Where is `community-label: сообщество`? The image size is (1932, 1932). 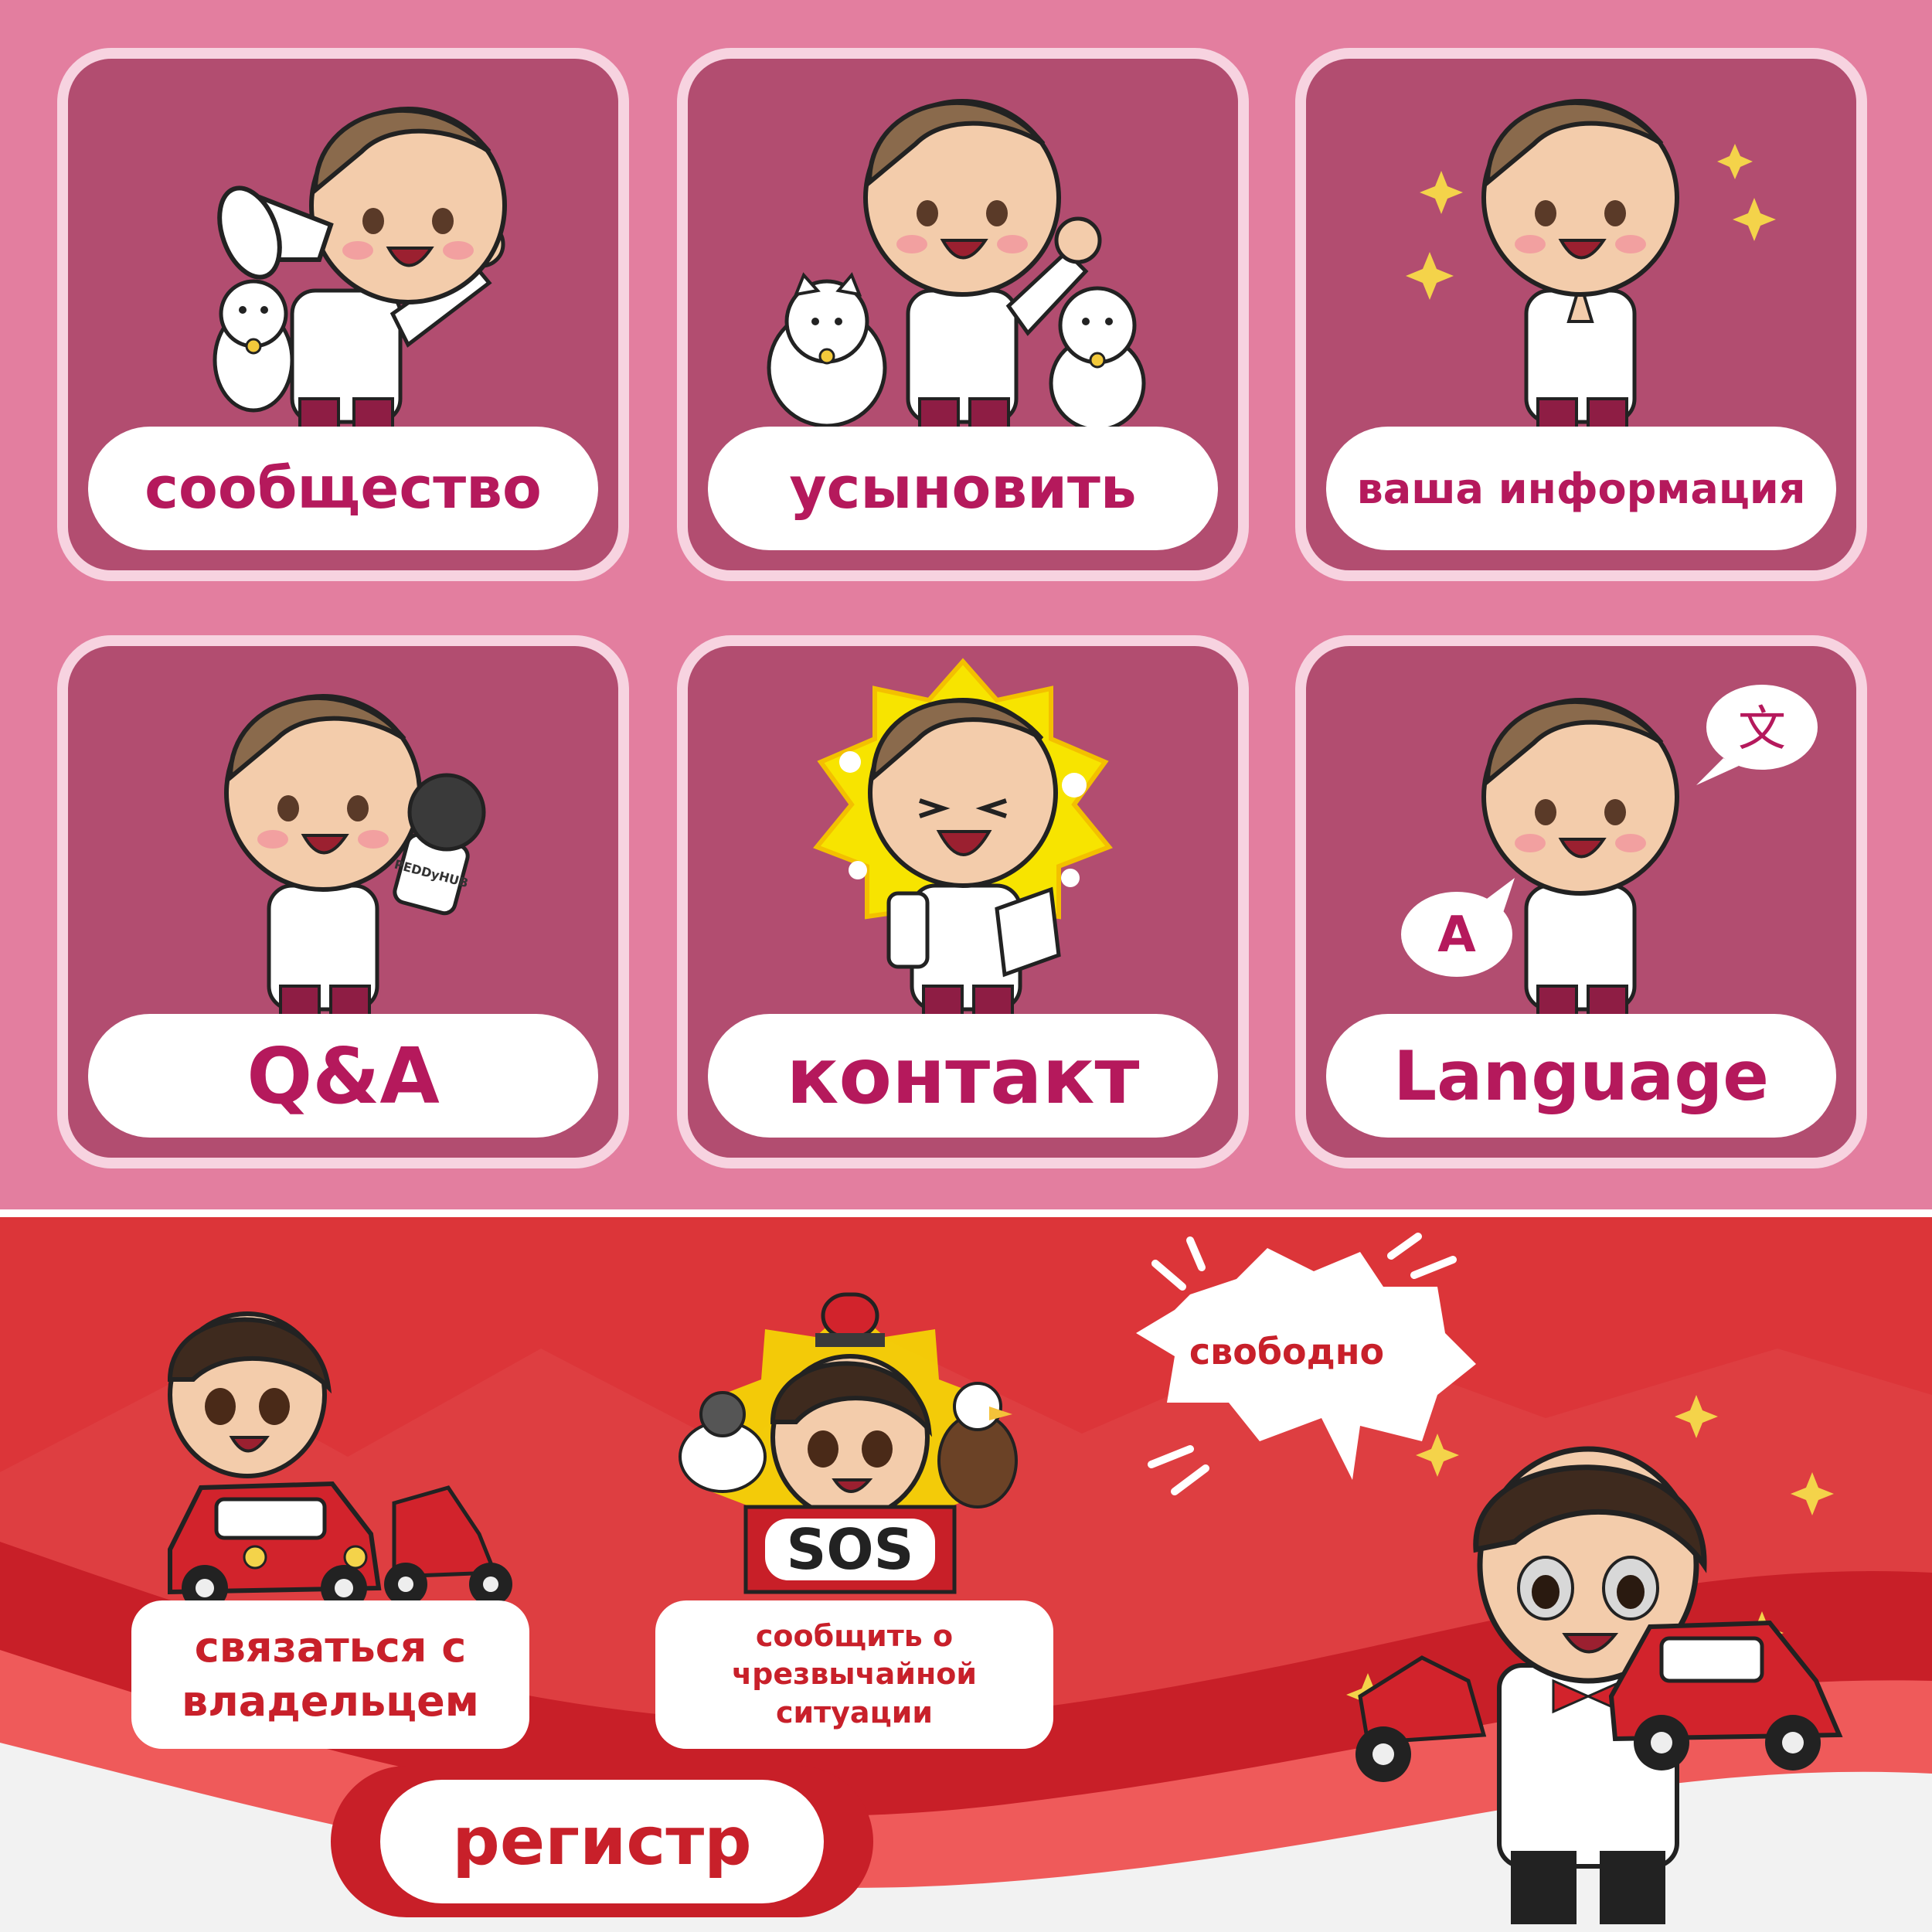
community-label: сообщество is located at coordinates (343, 489).